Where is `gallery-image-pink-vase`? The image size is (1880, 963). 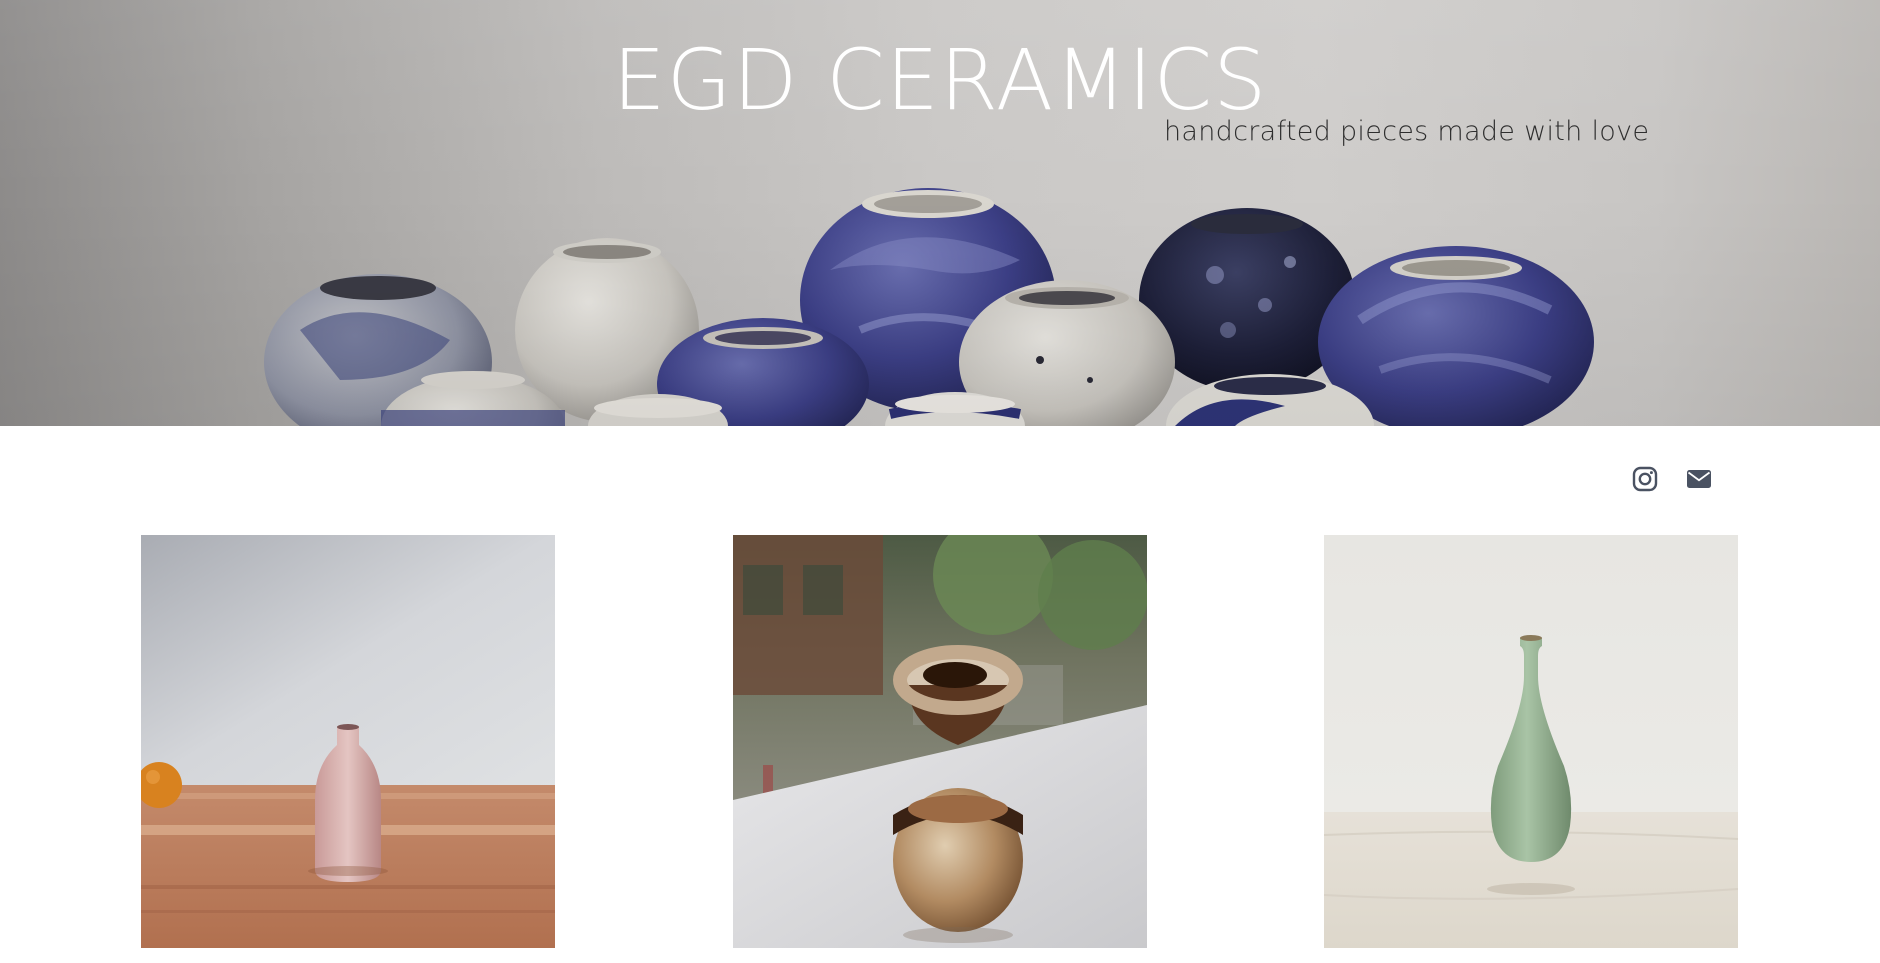
gallery-image-pink-vase is located at coordinates (348, 741).